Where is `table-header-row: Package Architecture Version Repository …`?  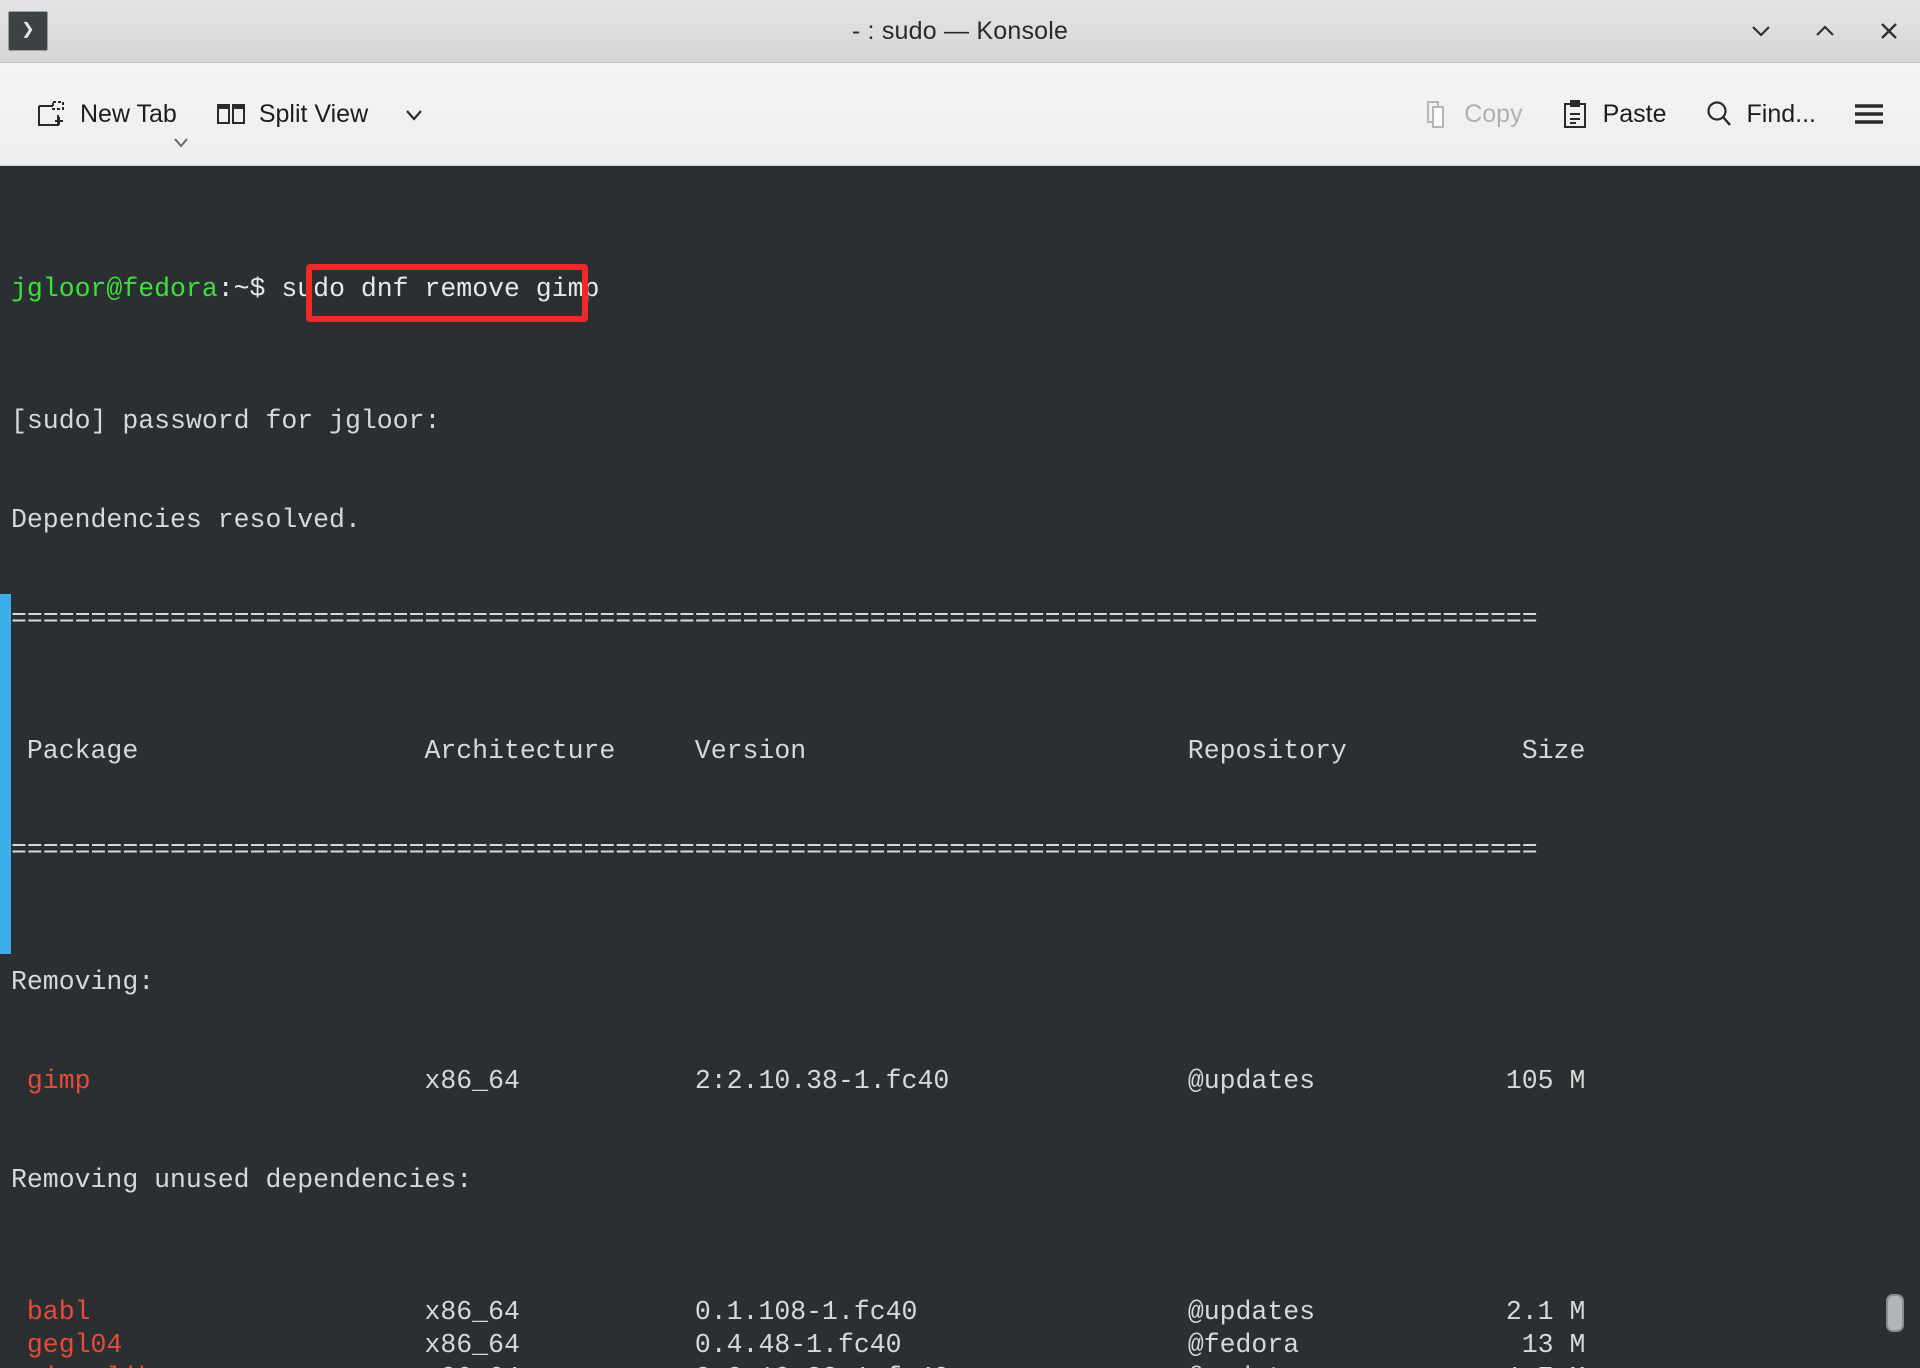
table-header-row: Package Architecture Version Repository … is located at coordinates (965, 751).